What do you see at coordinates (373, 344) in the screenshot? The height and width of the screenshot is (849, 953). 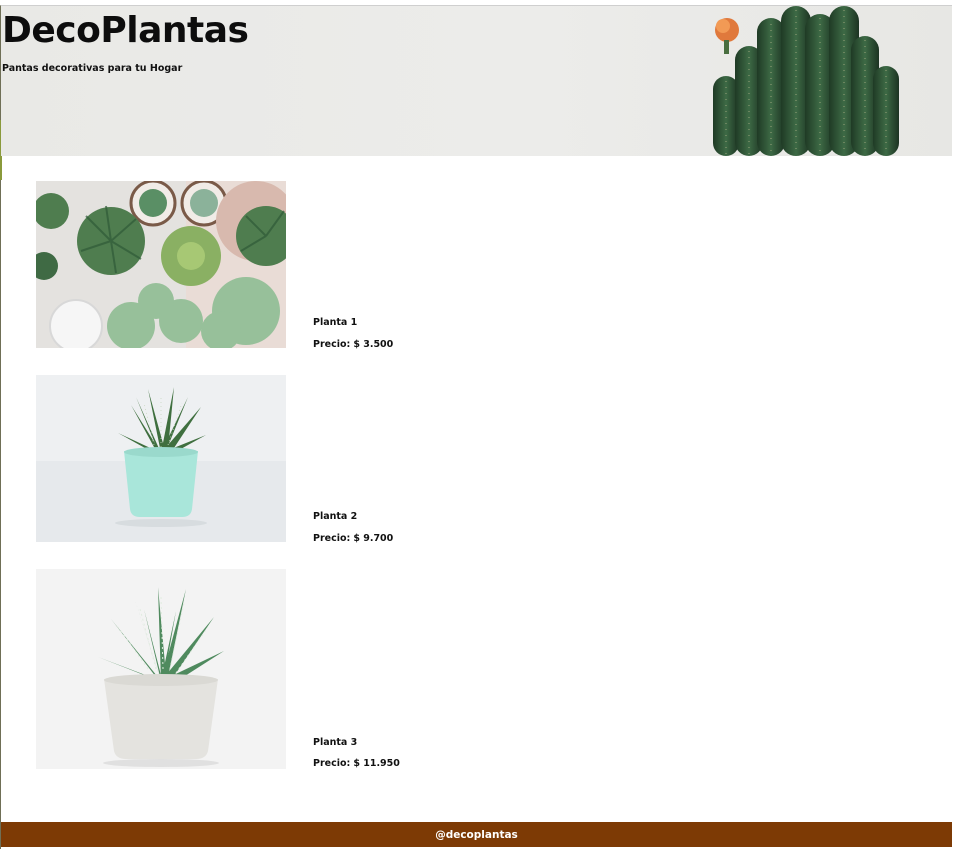 I see `price-value: $ 3.500` at bounding box center [373, 344].